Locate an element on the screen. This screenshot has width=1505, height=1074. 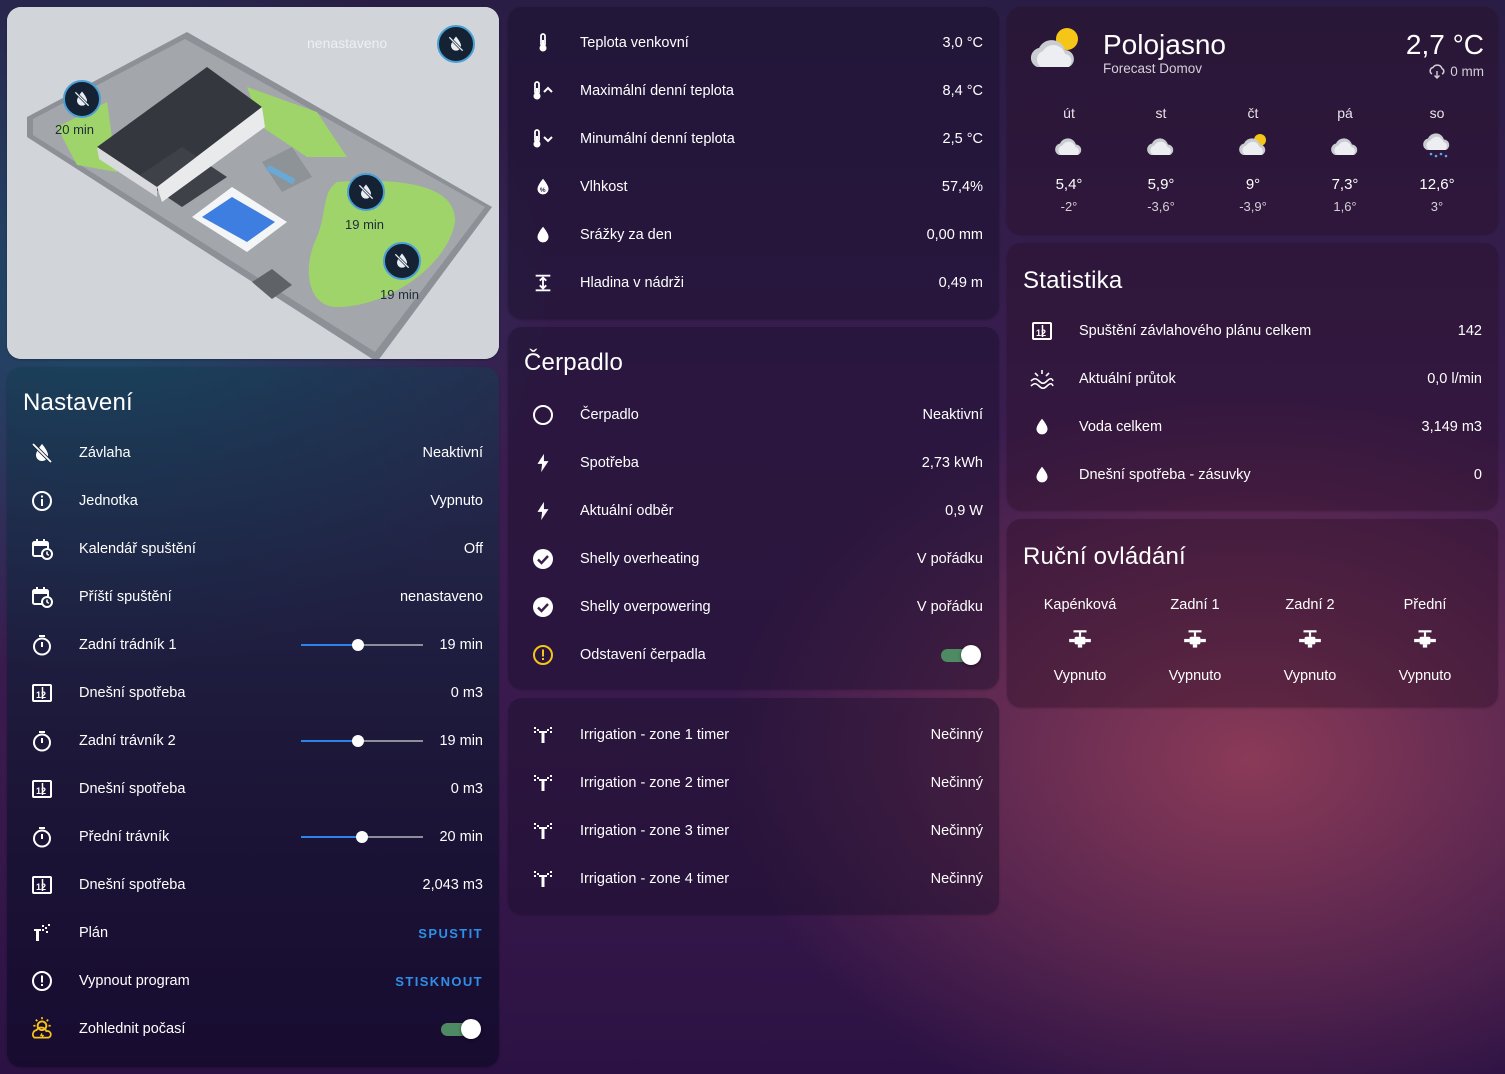
weather-source: Forecast Domov is located at coordinates (1153, 68).